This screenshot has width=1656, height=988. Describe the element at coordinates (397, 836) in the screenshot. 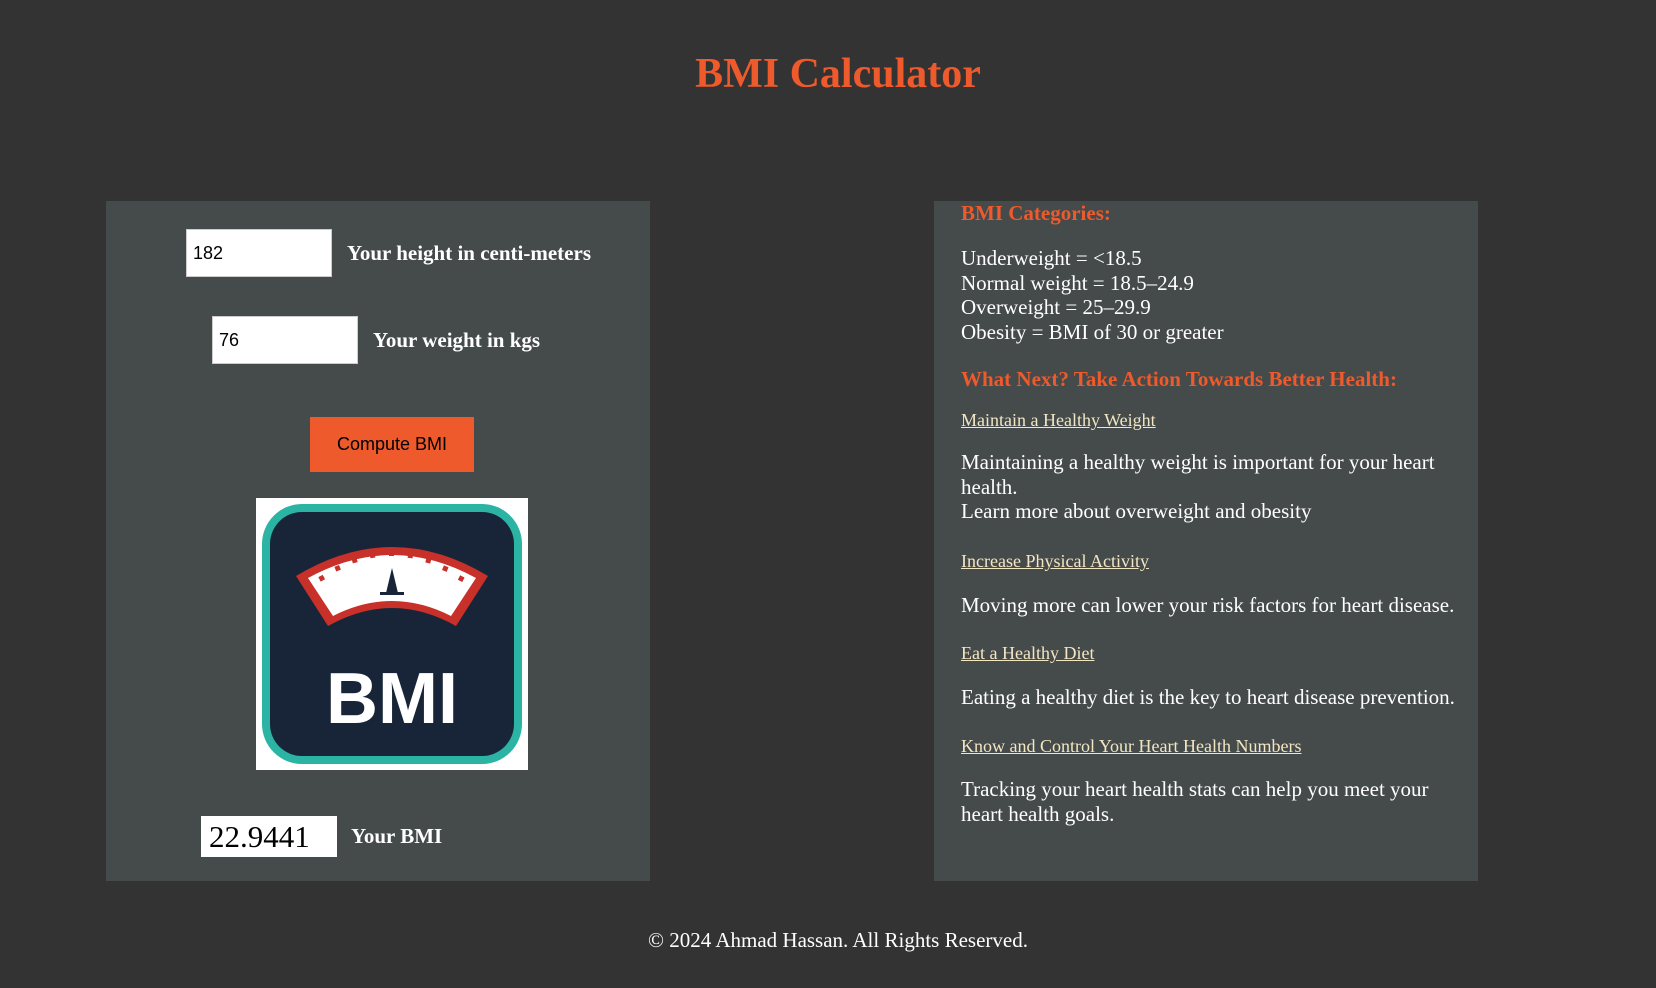

I see `bmi-result-label: Your BMI` at that location.